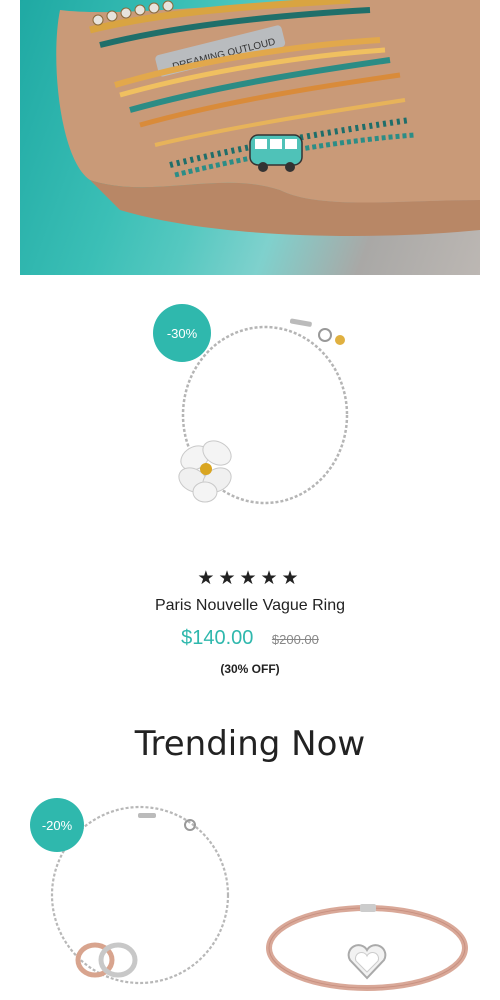 The width and height of the screenshot is (500, 1000). Describe the element at coordinates (106, 960) in the screenshot. I see `interlocked-rings-charm` at that location.